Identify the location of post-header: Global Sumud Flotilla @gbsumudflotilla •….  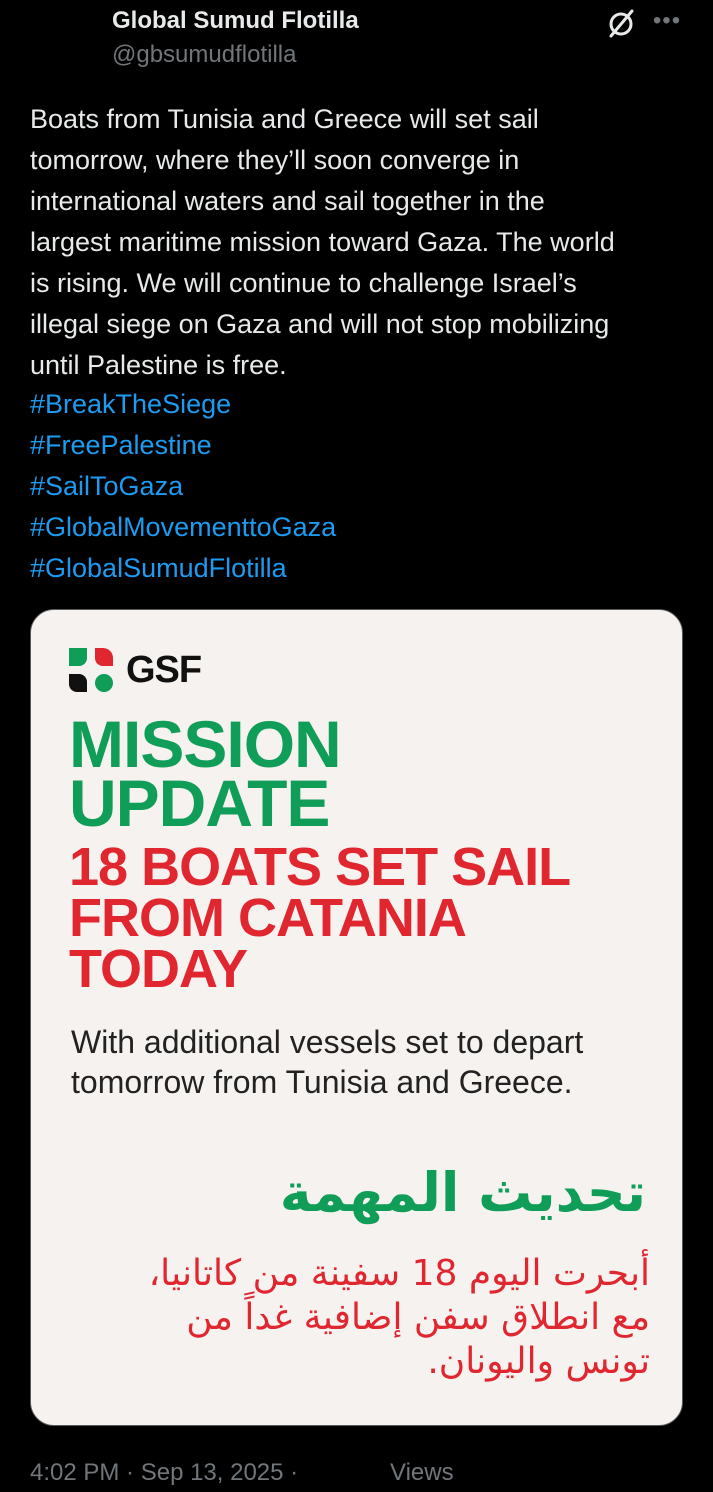
(356, 40).